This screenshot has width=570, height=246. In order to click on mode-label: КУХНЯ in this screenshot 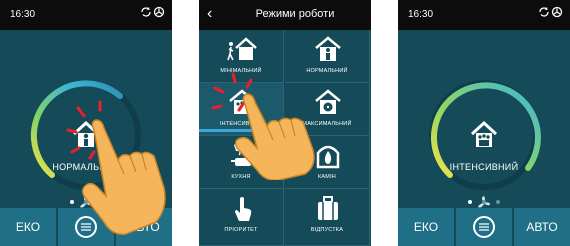, I will do `click(241, 177)`.